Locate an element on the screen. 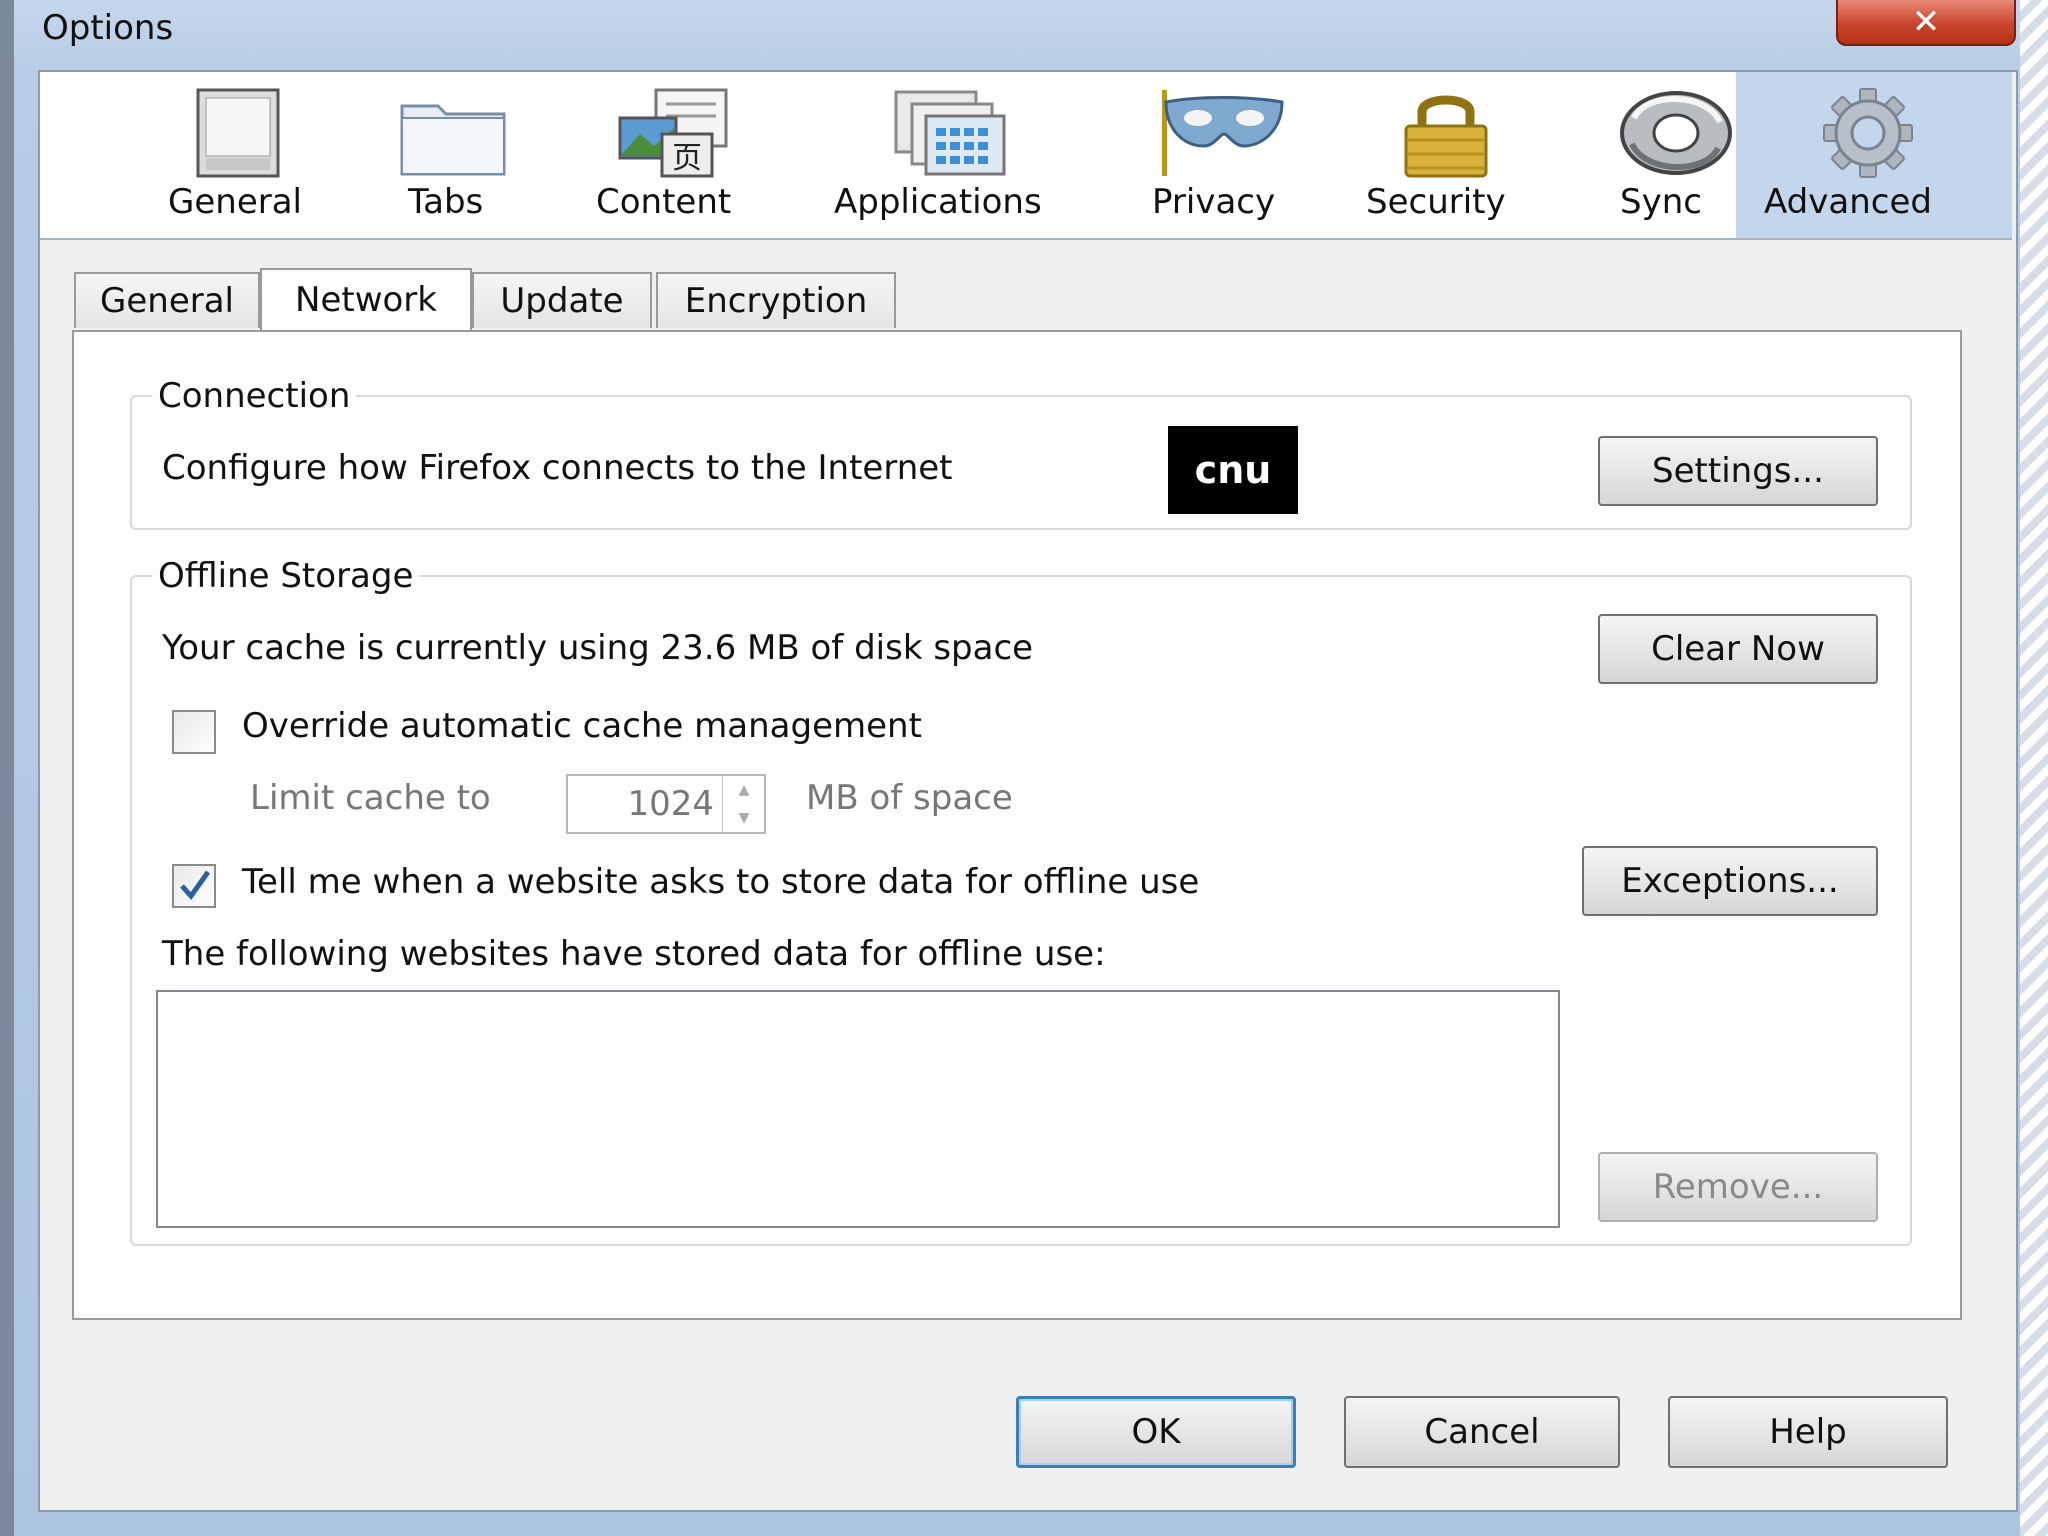 Image resolution: width=2048 pixels, height=1536 pixels. pane-applications: Applications is located at coordinates (952, 155).